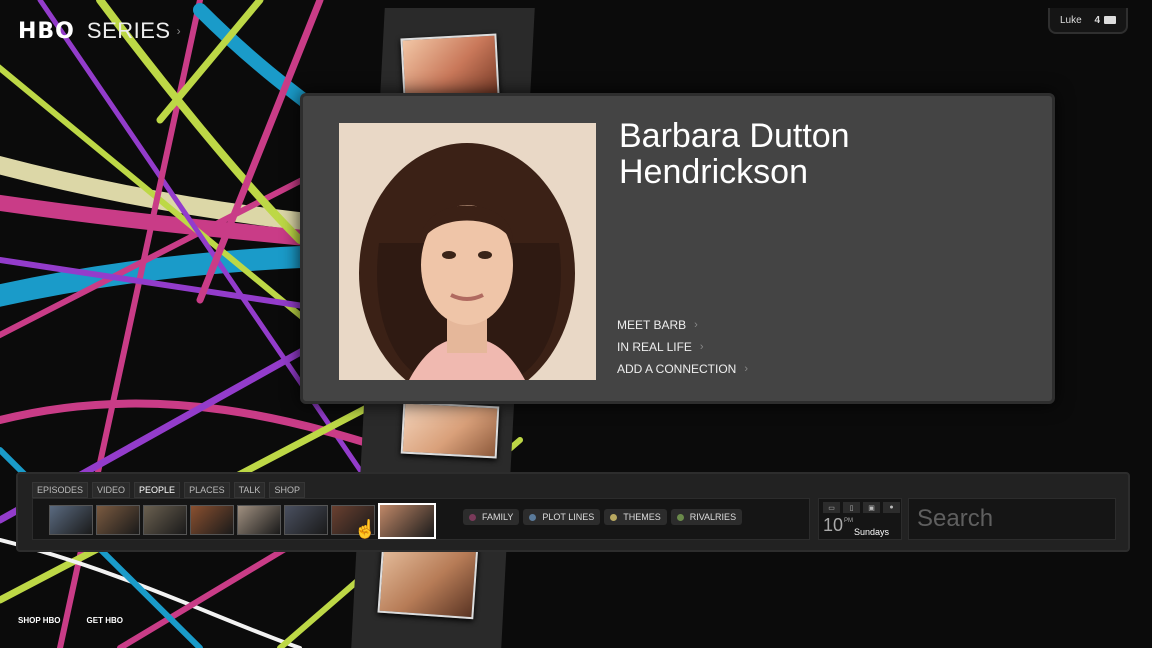 The height and width of the screenshot is (648, 1152). What do you see at coordinates (249, 490) in the screenshot?
I see `tab-talk: TALK` at bounding box center [249, 490].